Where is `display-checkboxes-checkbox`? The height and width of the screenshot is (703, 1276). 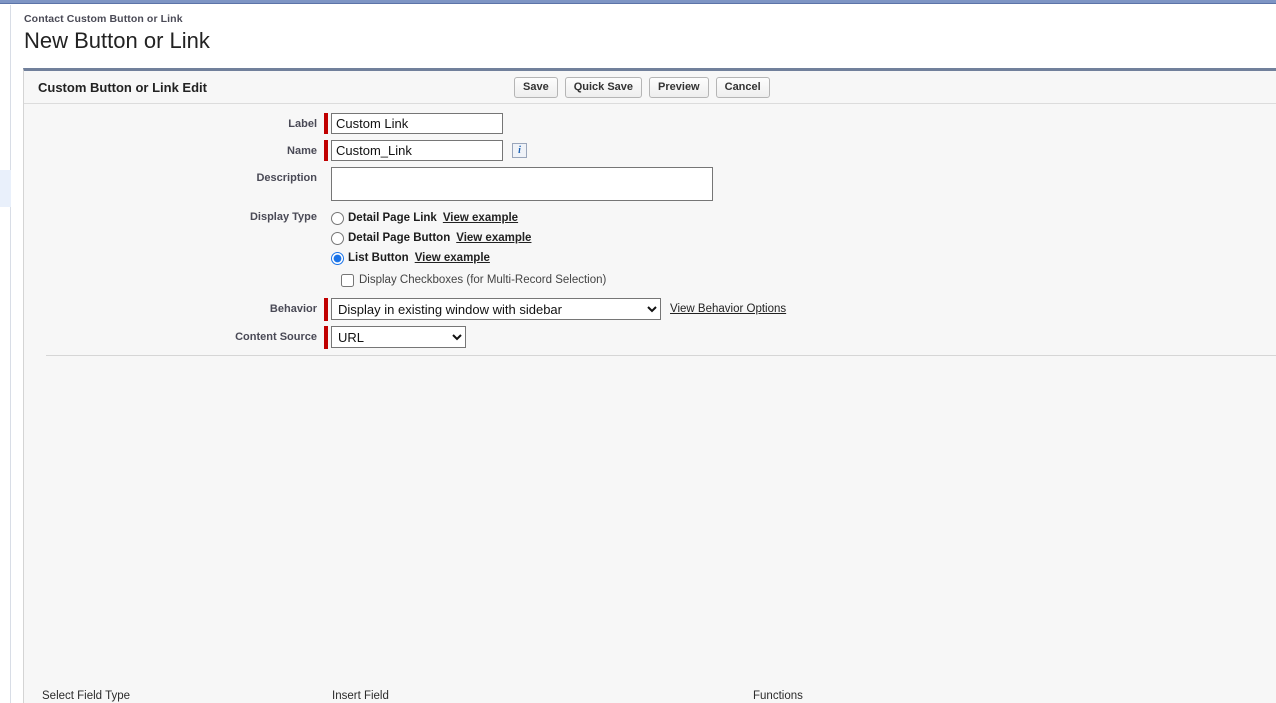
display-checkboxes-checkbox is located at coordinates (347, 280).